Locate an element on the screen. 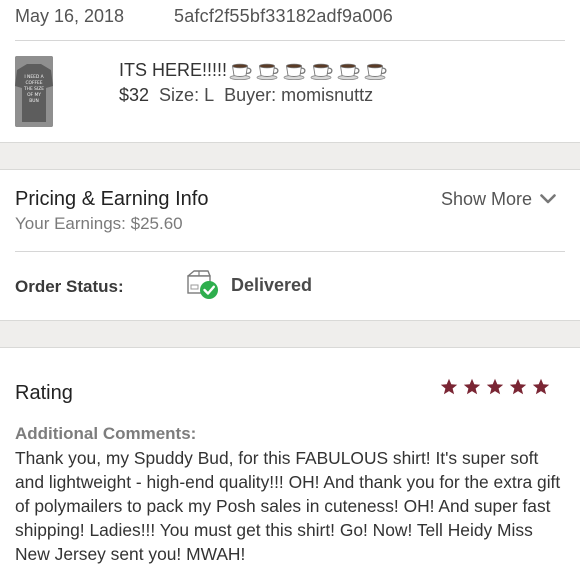  item-size: Size: L is located at coordinates (187, 94).